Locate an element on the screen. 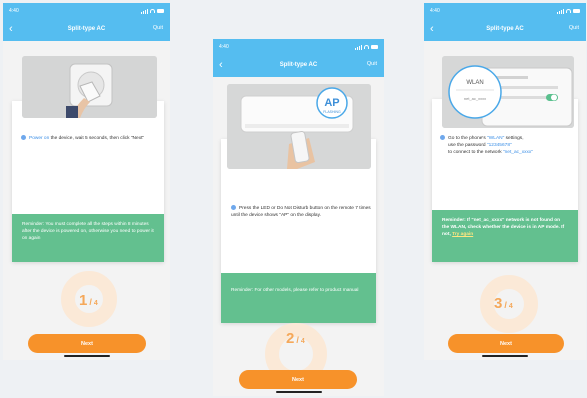 The image size is (587, 398). instruction-text-part: settings, is located at coordinates (514, 138).